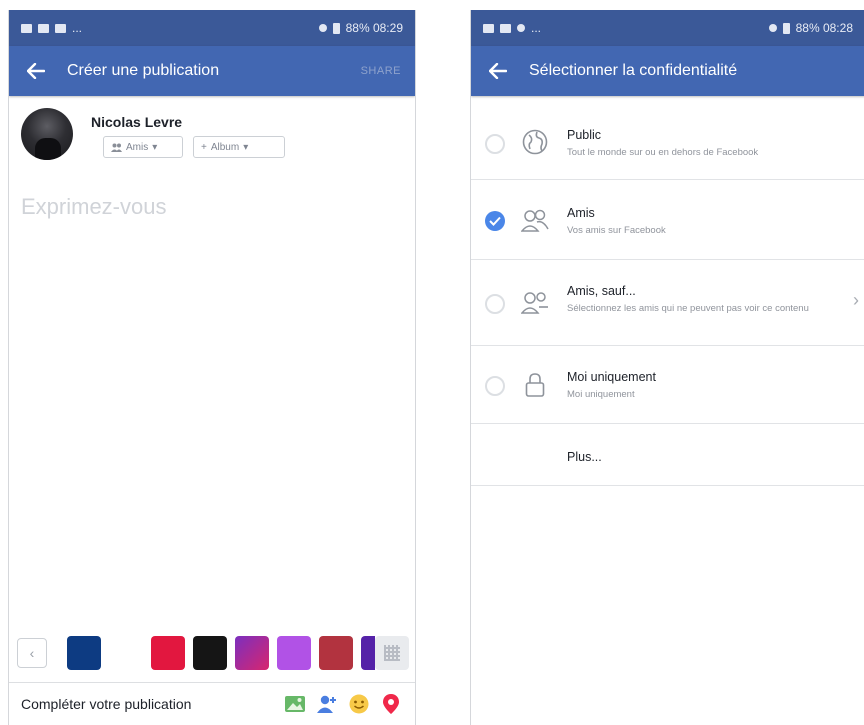 This screenshot has width=864, height=725. I want to click on tag-people-icon, so click(327, 704).